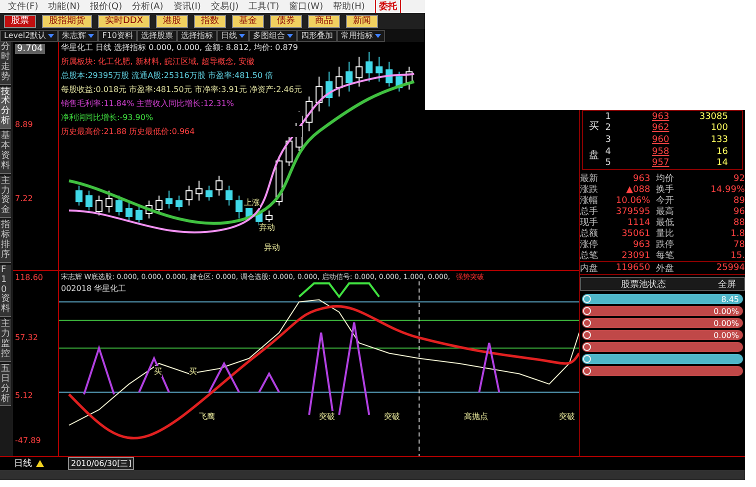  What do you see at coordinates (172, 21) in the screenshot?
I see `market-tab: 港股` at bounding box center [172, 21].